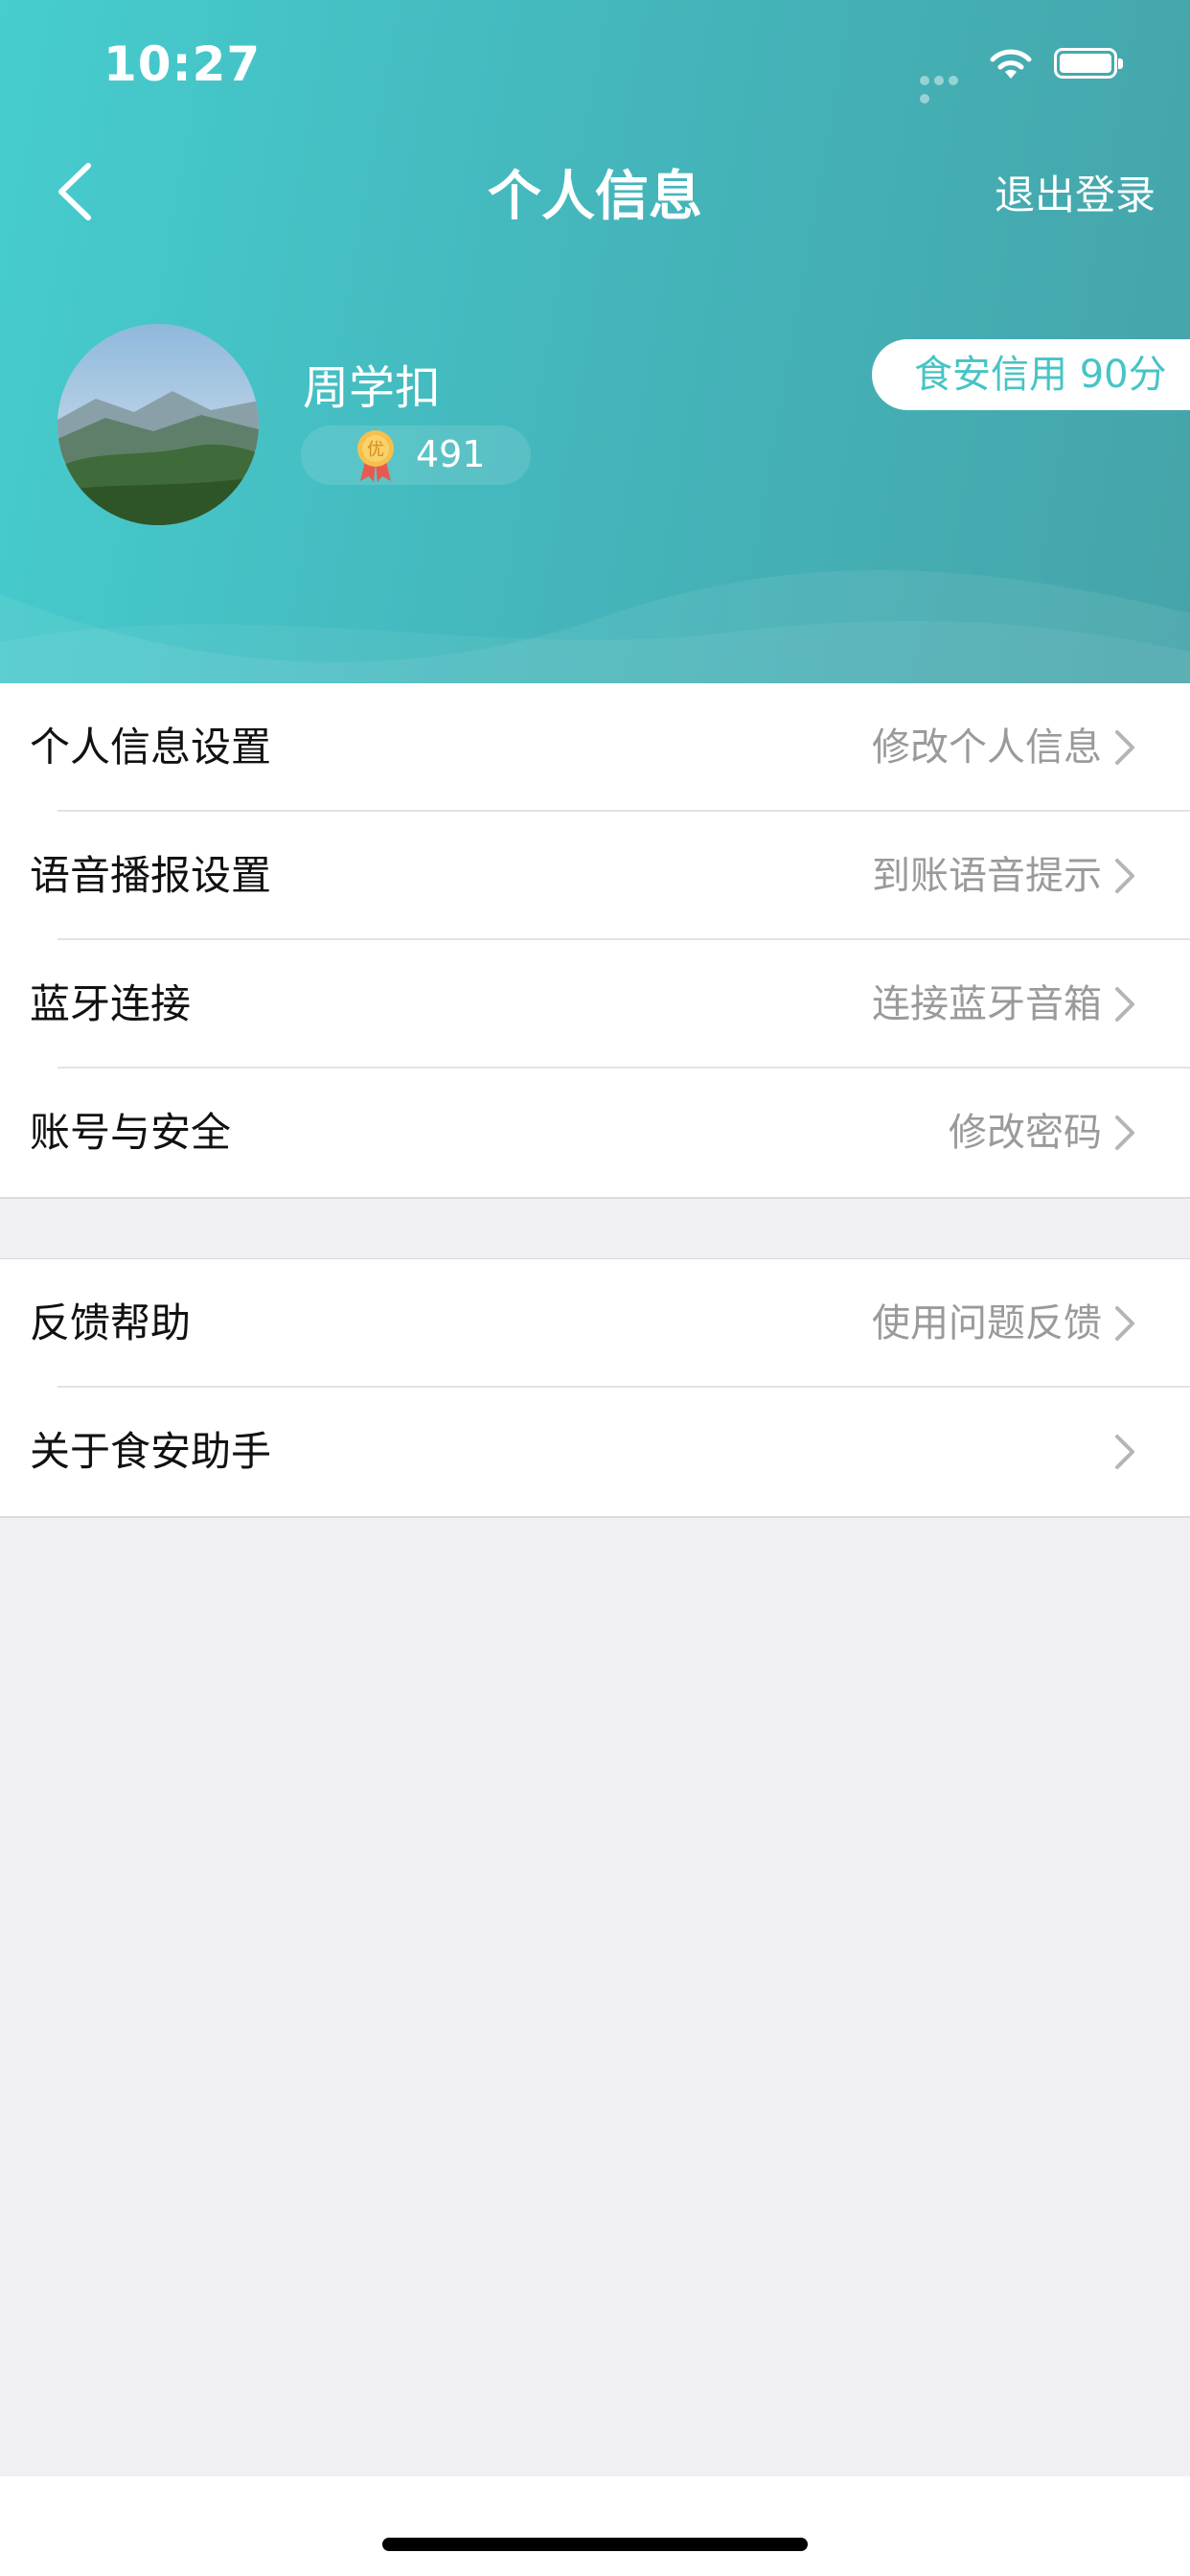 The image size is (1190, 2576). Describe the element at coordinates (595, 1004) in the screenshot. I see `settings-row-bluetooth: 蓝牙连接 连接蓝牙音箱` at that location.